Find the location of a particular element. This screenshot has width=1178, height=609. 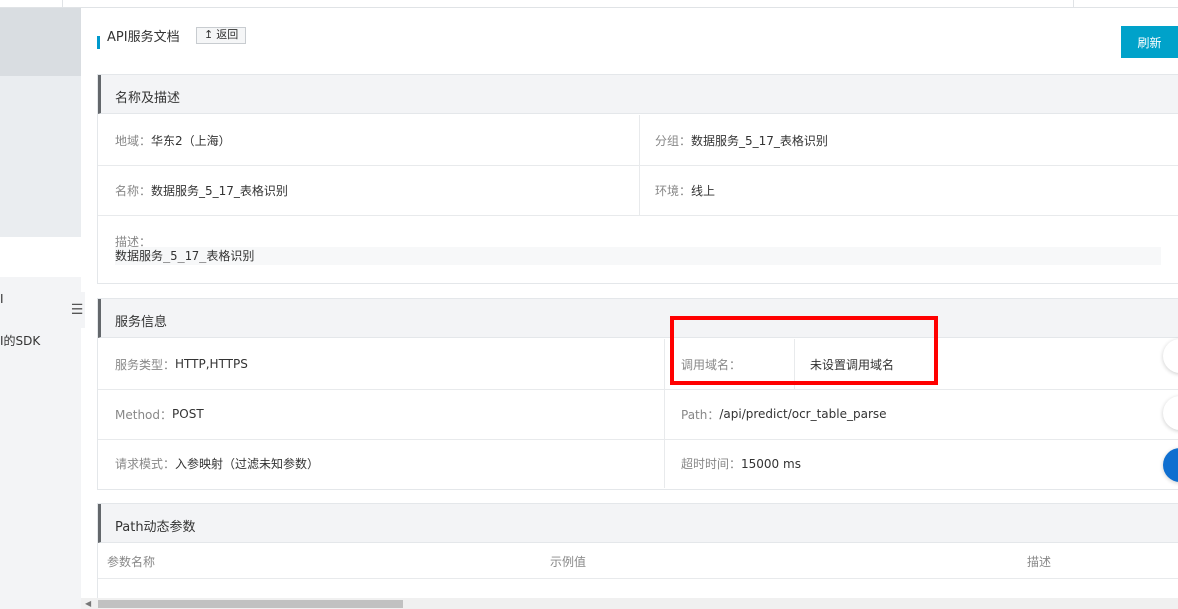

name-label: 名称： is located at coordinates (133, 190).